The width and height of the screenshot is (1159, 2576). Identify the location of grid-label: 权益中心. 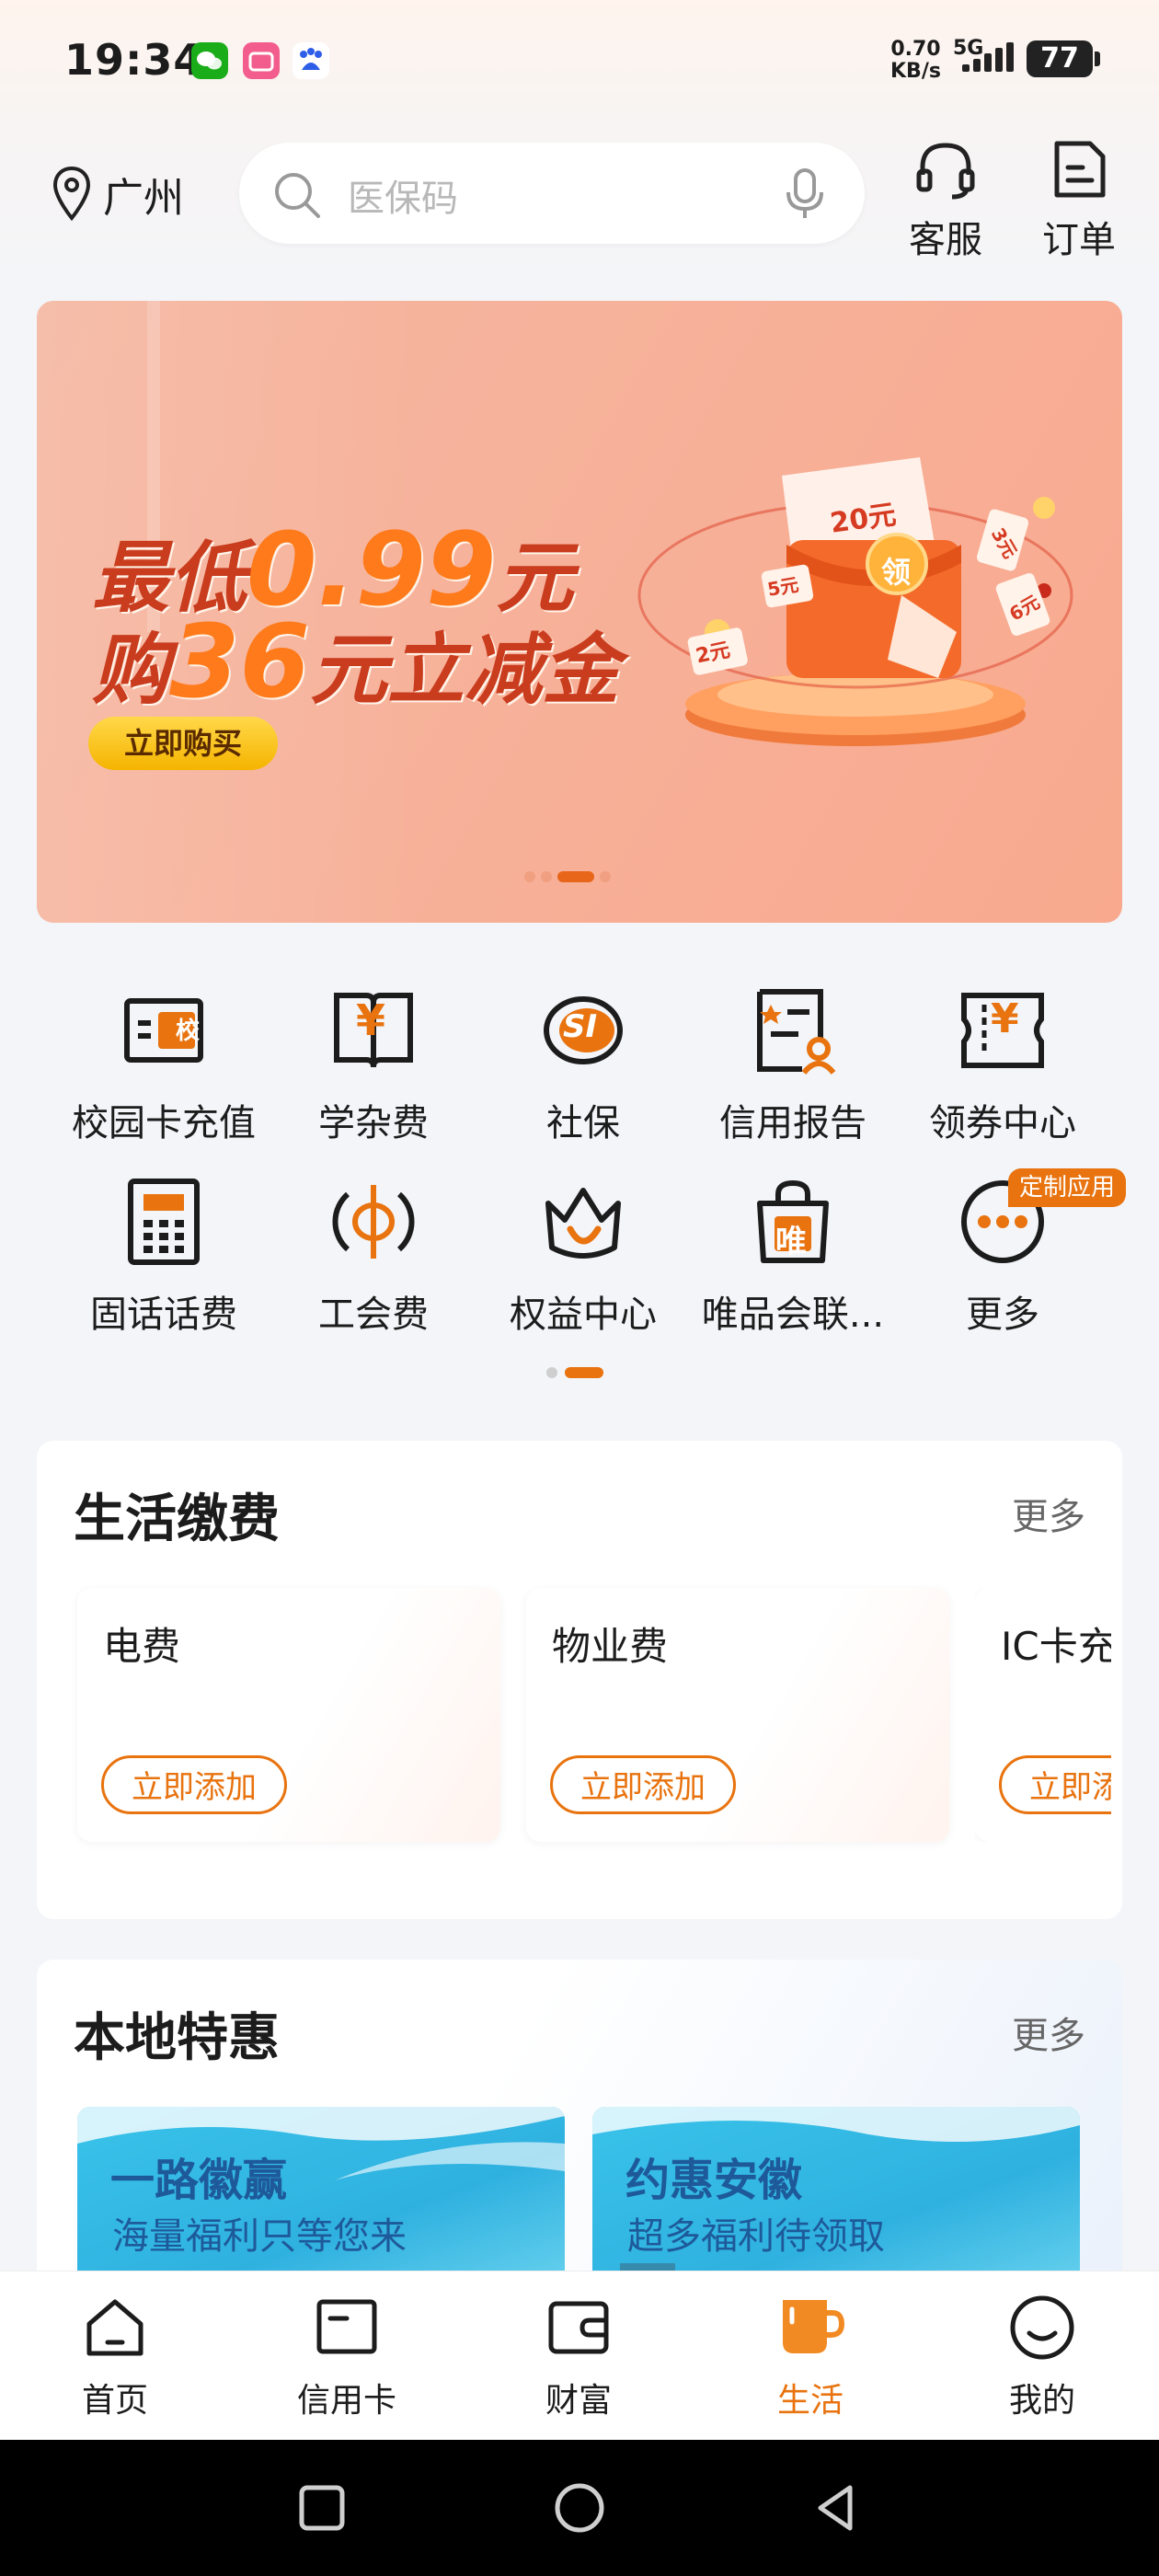
(583, 1315).